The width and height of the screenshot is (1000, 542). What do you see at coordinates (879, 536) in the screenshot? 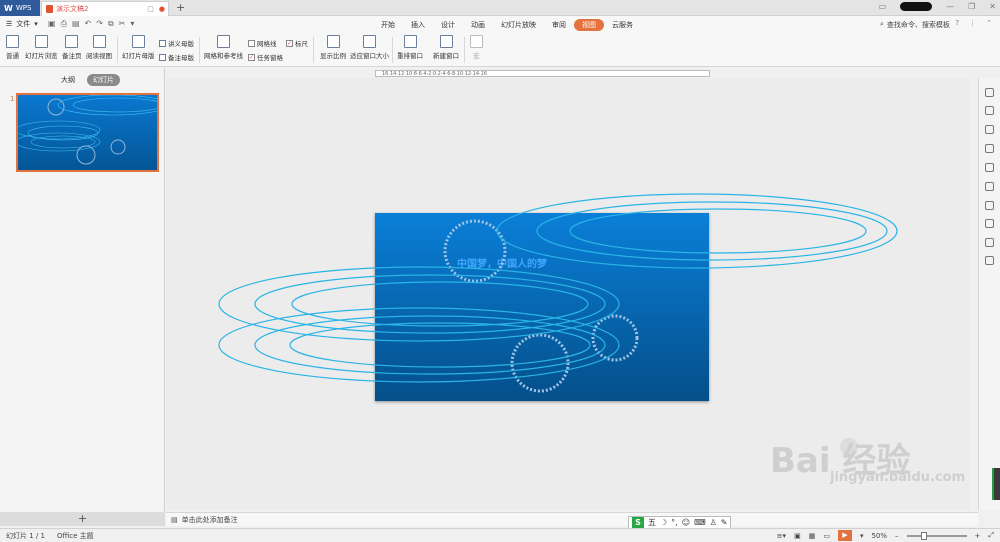
I see `zoom-level: 50%` at bounding box center [879, 536].